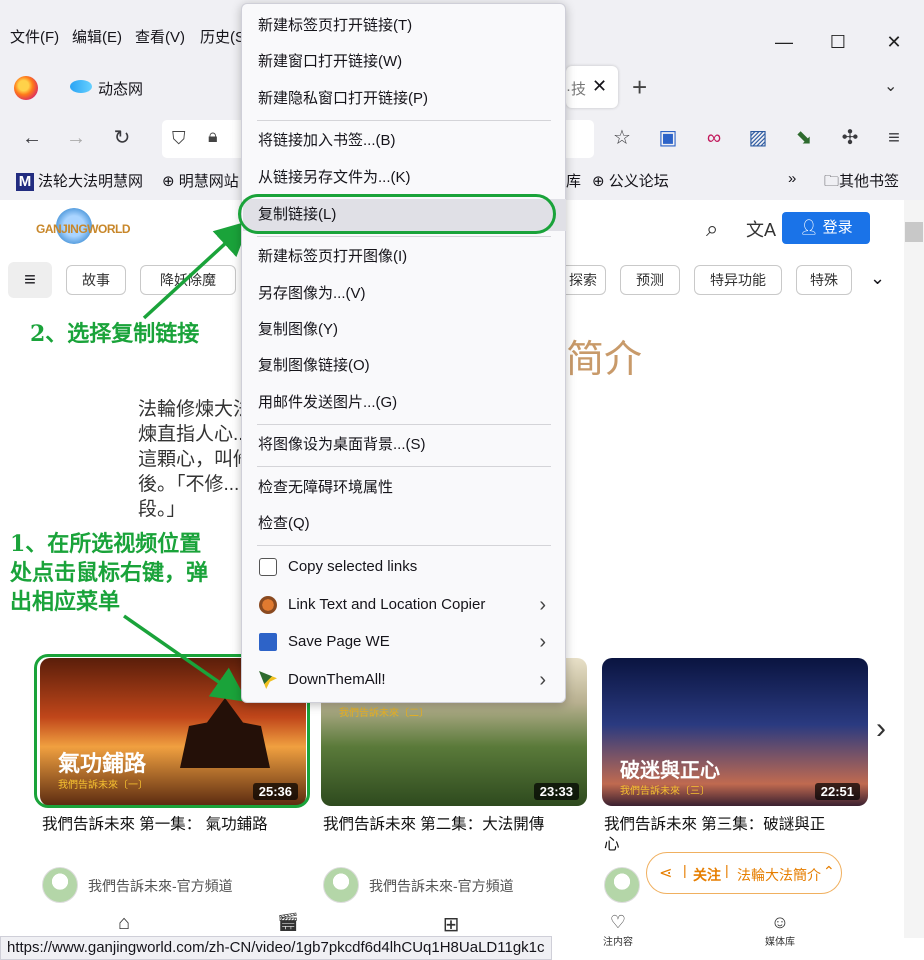 The height and width of the screenshot is (960, 924). What do you see at coordinates (404, 524) in the screenshot?
I see `menu-inspect: 检查(Q)` at bounding box center [404, 524].